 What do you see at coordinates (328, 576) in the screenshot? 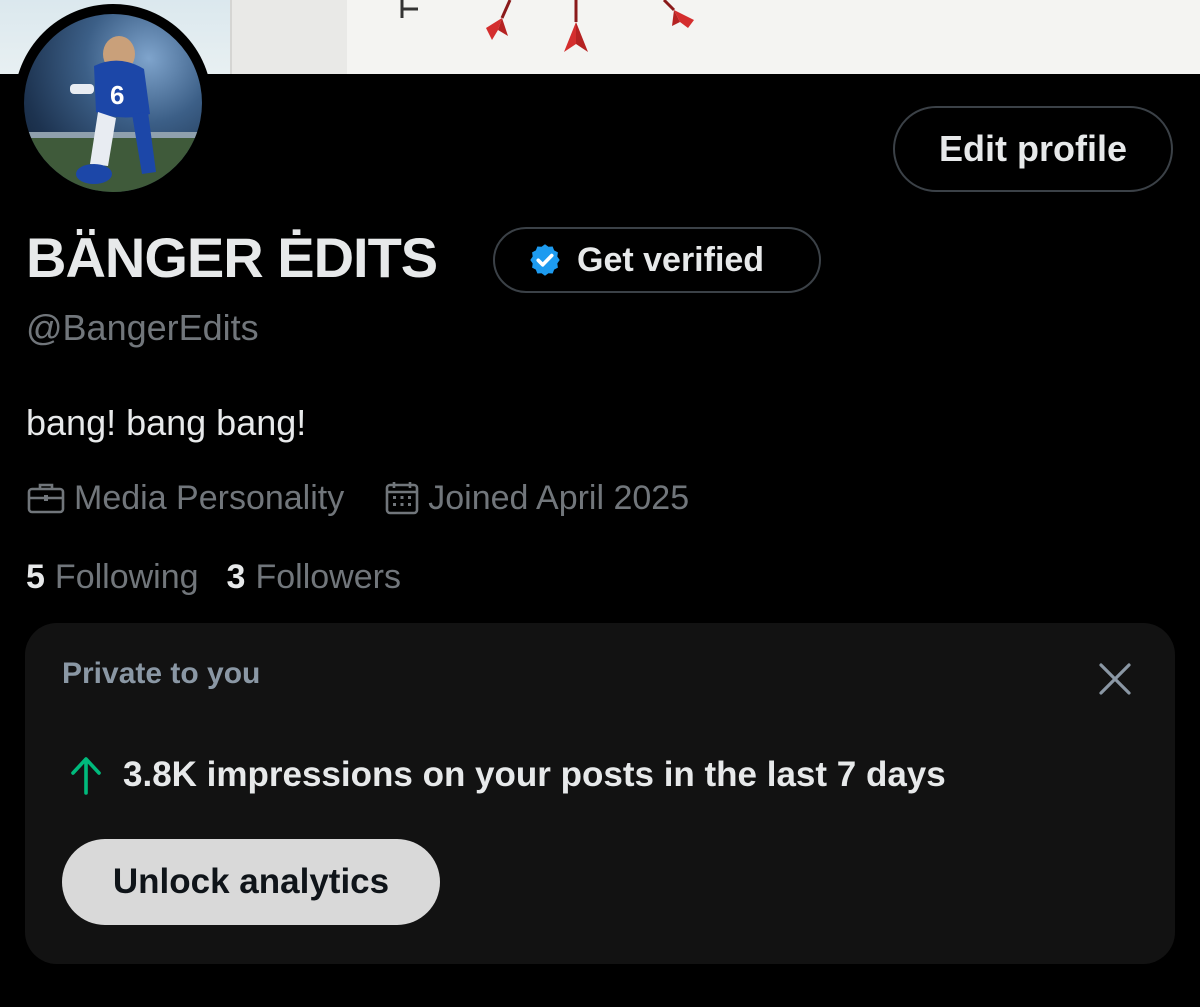
I see `followers-label: Followers` at bounding box center [328, 576].